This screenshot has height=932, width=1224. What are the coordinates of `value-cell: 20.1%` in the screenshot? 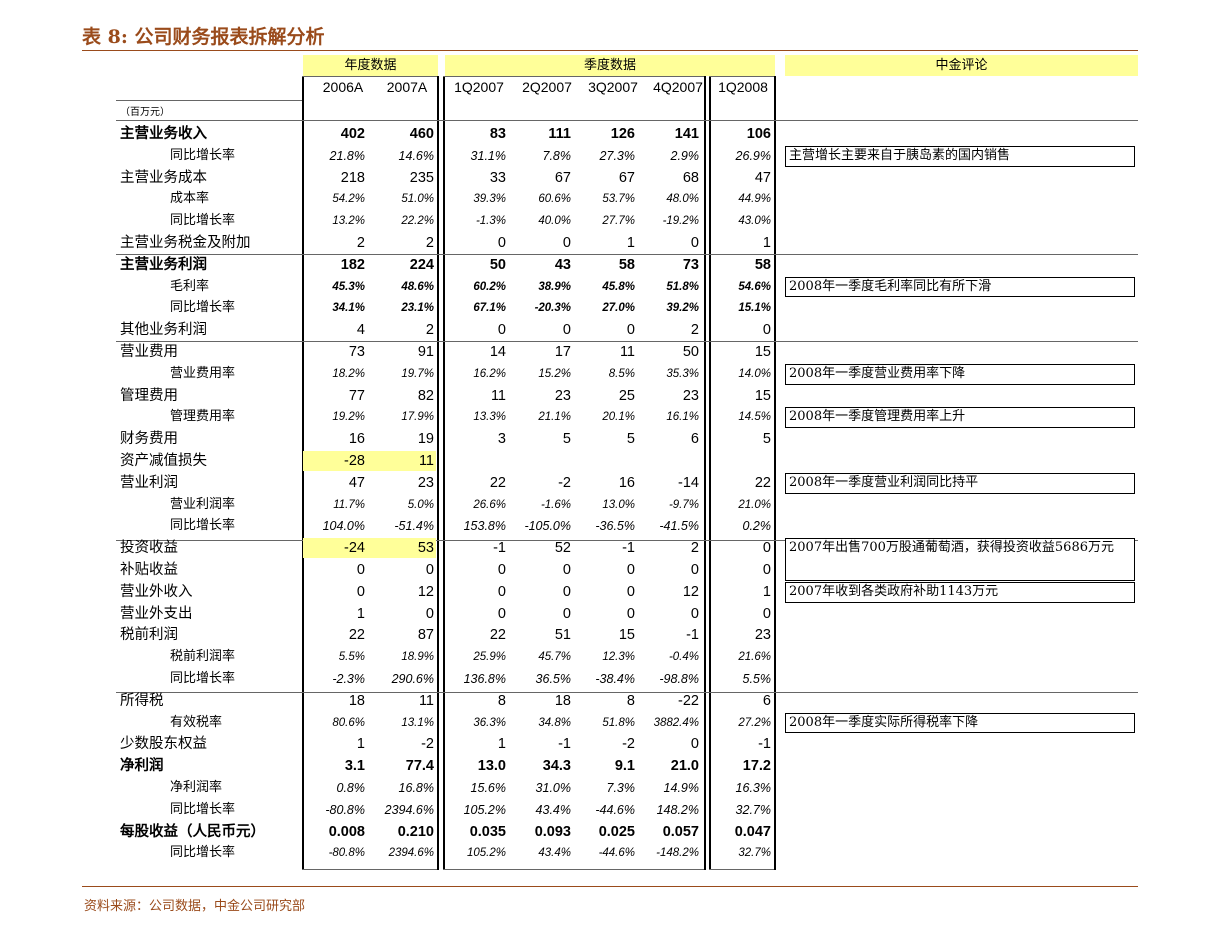 It's located at (618, 417).